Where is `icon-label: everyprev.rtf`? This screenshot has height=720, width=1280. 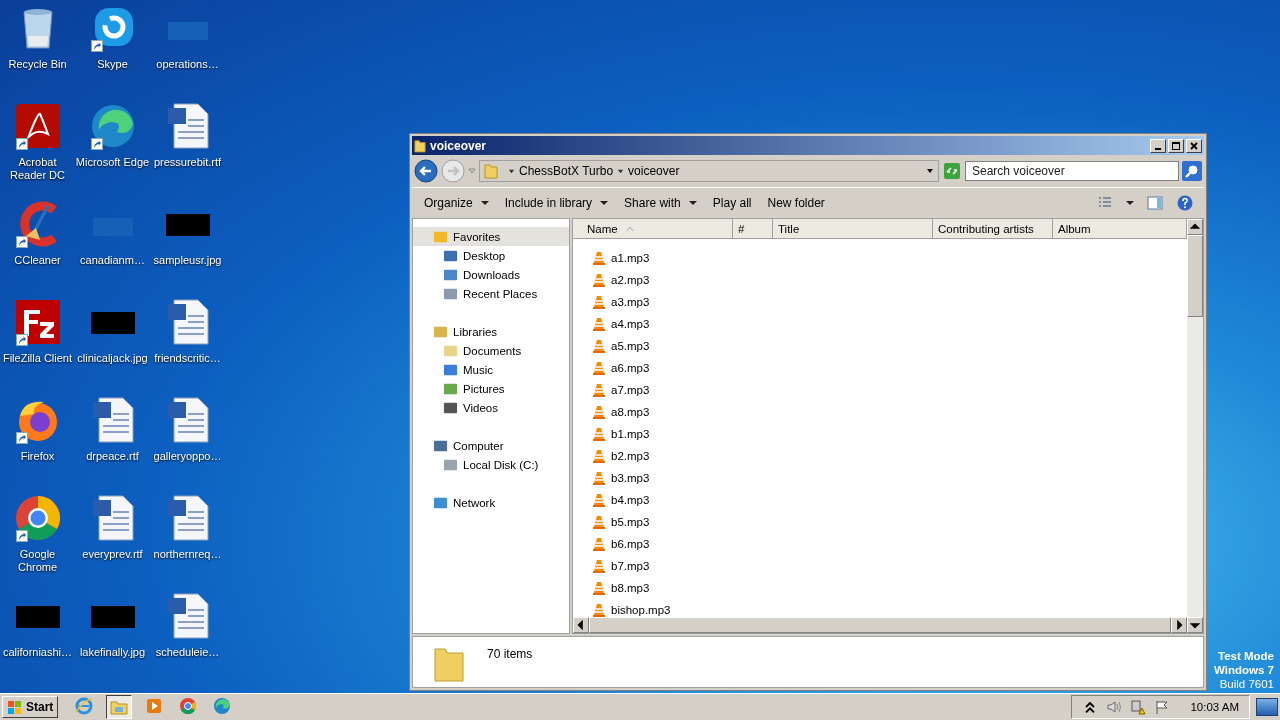 icon-label: everyprev.rtf is located at coordinates (112, 554).